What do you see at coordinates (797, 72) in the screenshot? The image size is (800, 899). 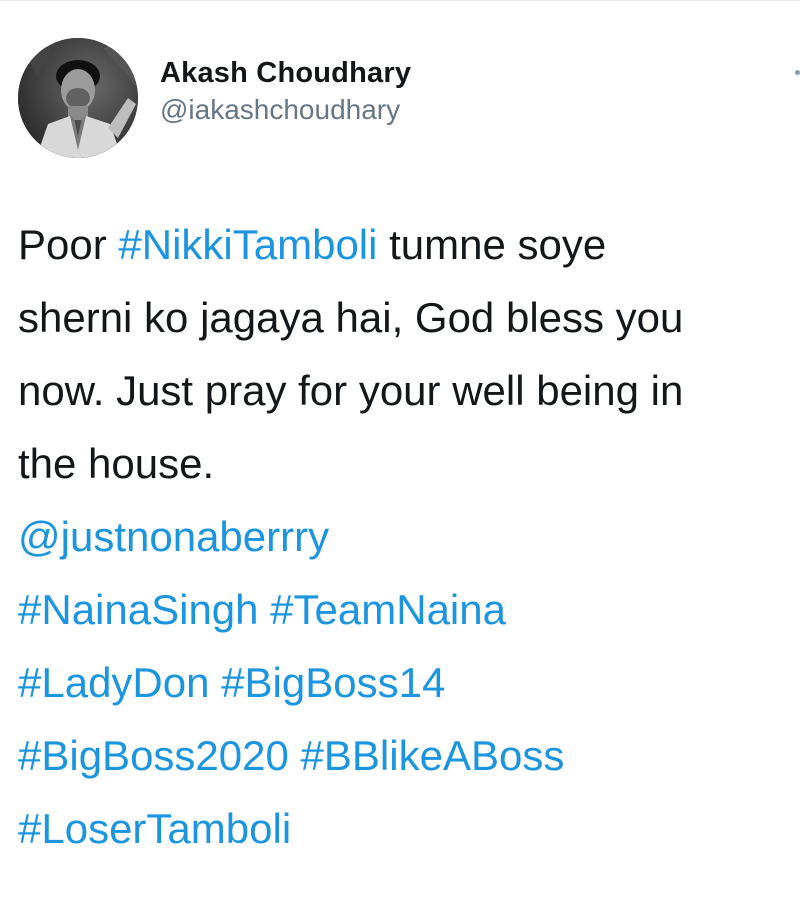 I see `more-options-icon` at bounding box center [797, 72].